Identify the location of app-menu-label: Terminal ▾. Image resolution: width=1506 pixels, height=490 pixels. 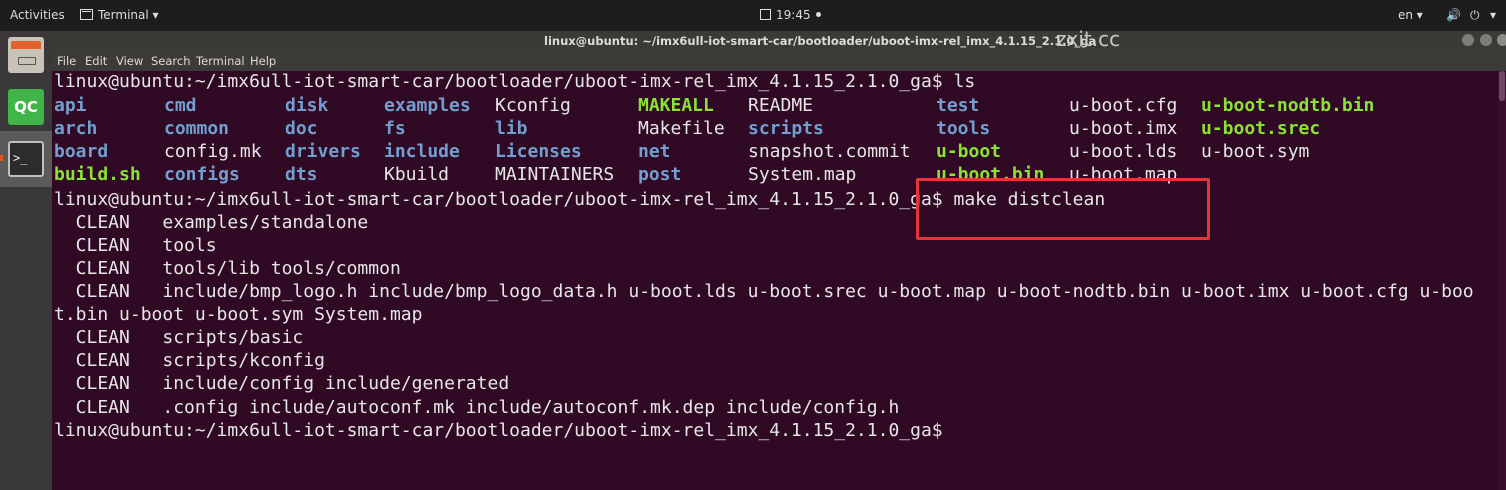
(128, 15).